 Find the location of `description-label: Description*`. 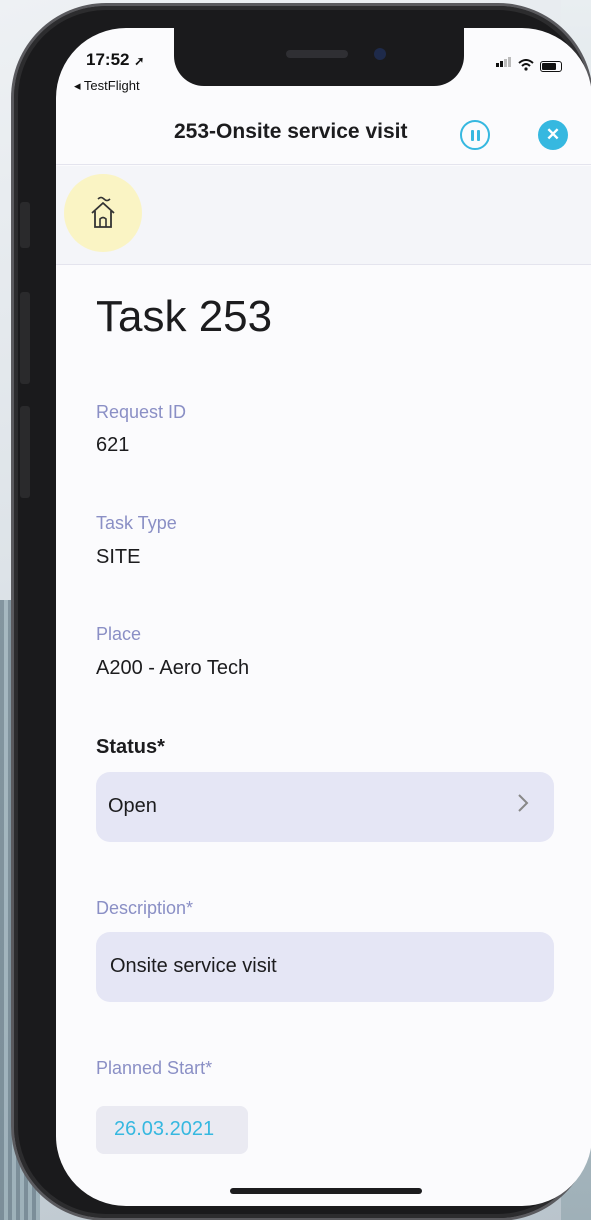

description-label: Description* is located at coordinates (145, 908).